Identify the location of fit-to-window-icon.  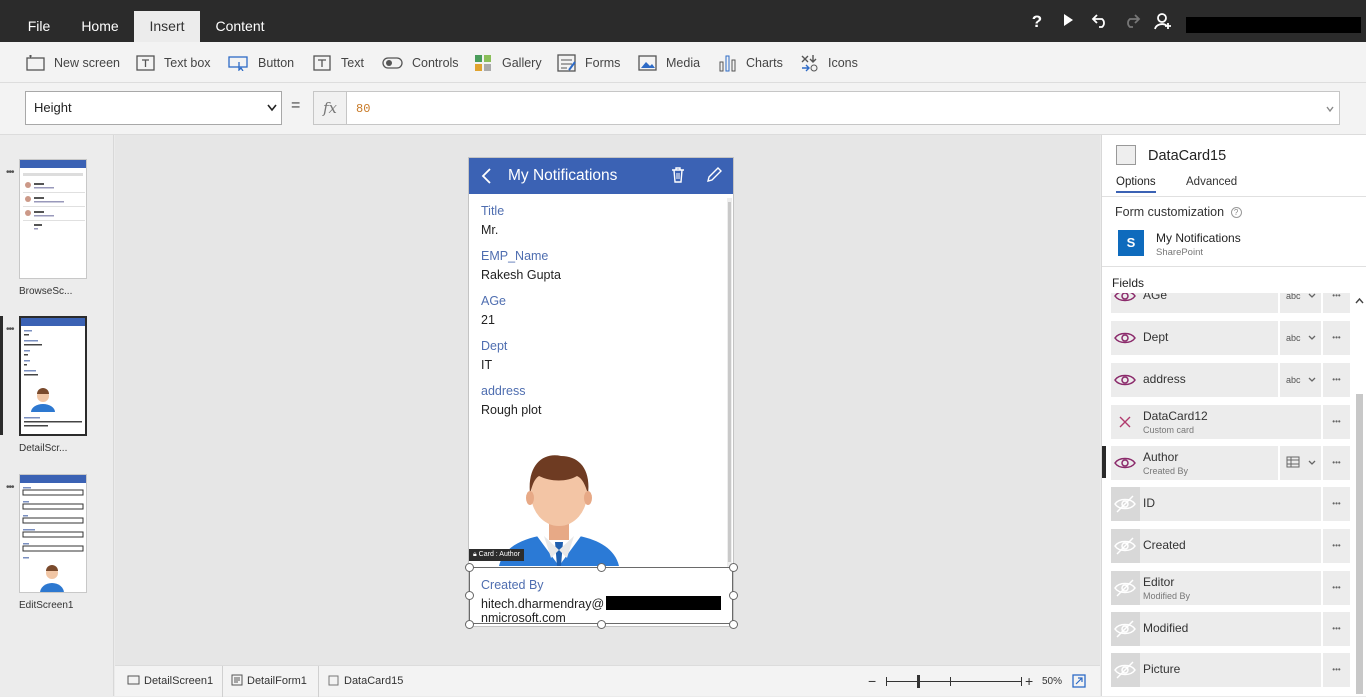
(1079, 683).